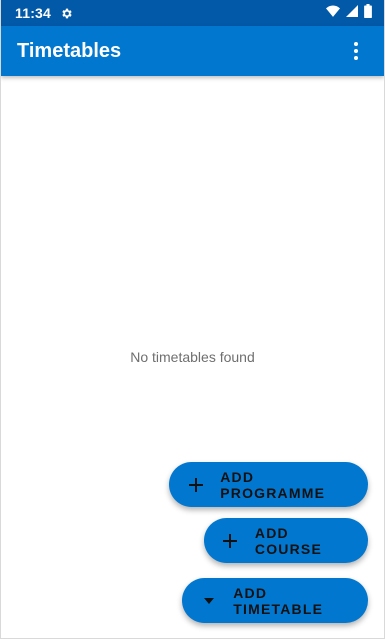 This screenshot has height=639, width=385. What do you see at coordinates (273, 484) in the screenshot?
I see `add-programme-label: ADD PROGRAMME` at bounding box center [273, 484].